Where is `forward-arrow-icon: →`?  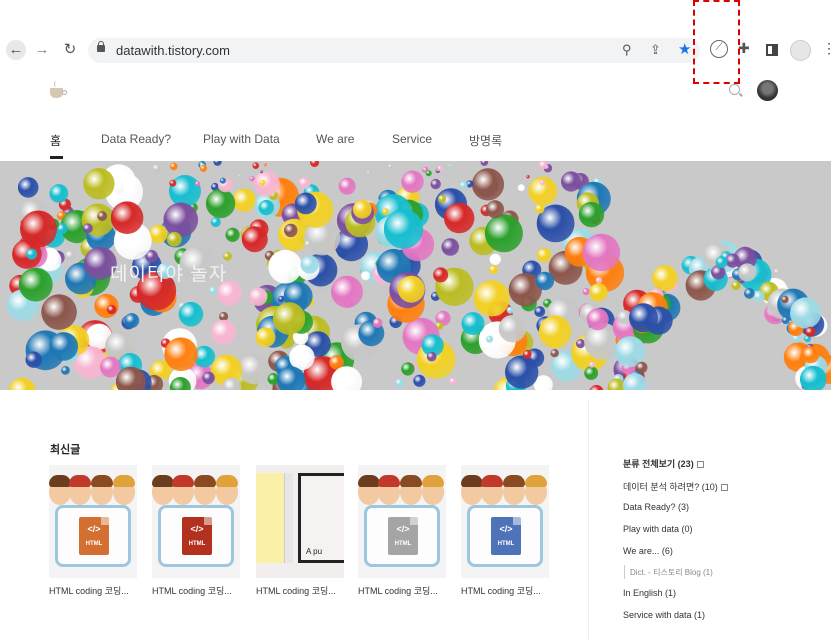 forward-arrow-icon: → is located at coordinates (42, 50).